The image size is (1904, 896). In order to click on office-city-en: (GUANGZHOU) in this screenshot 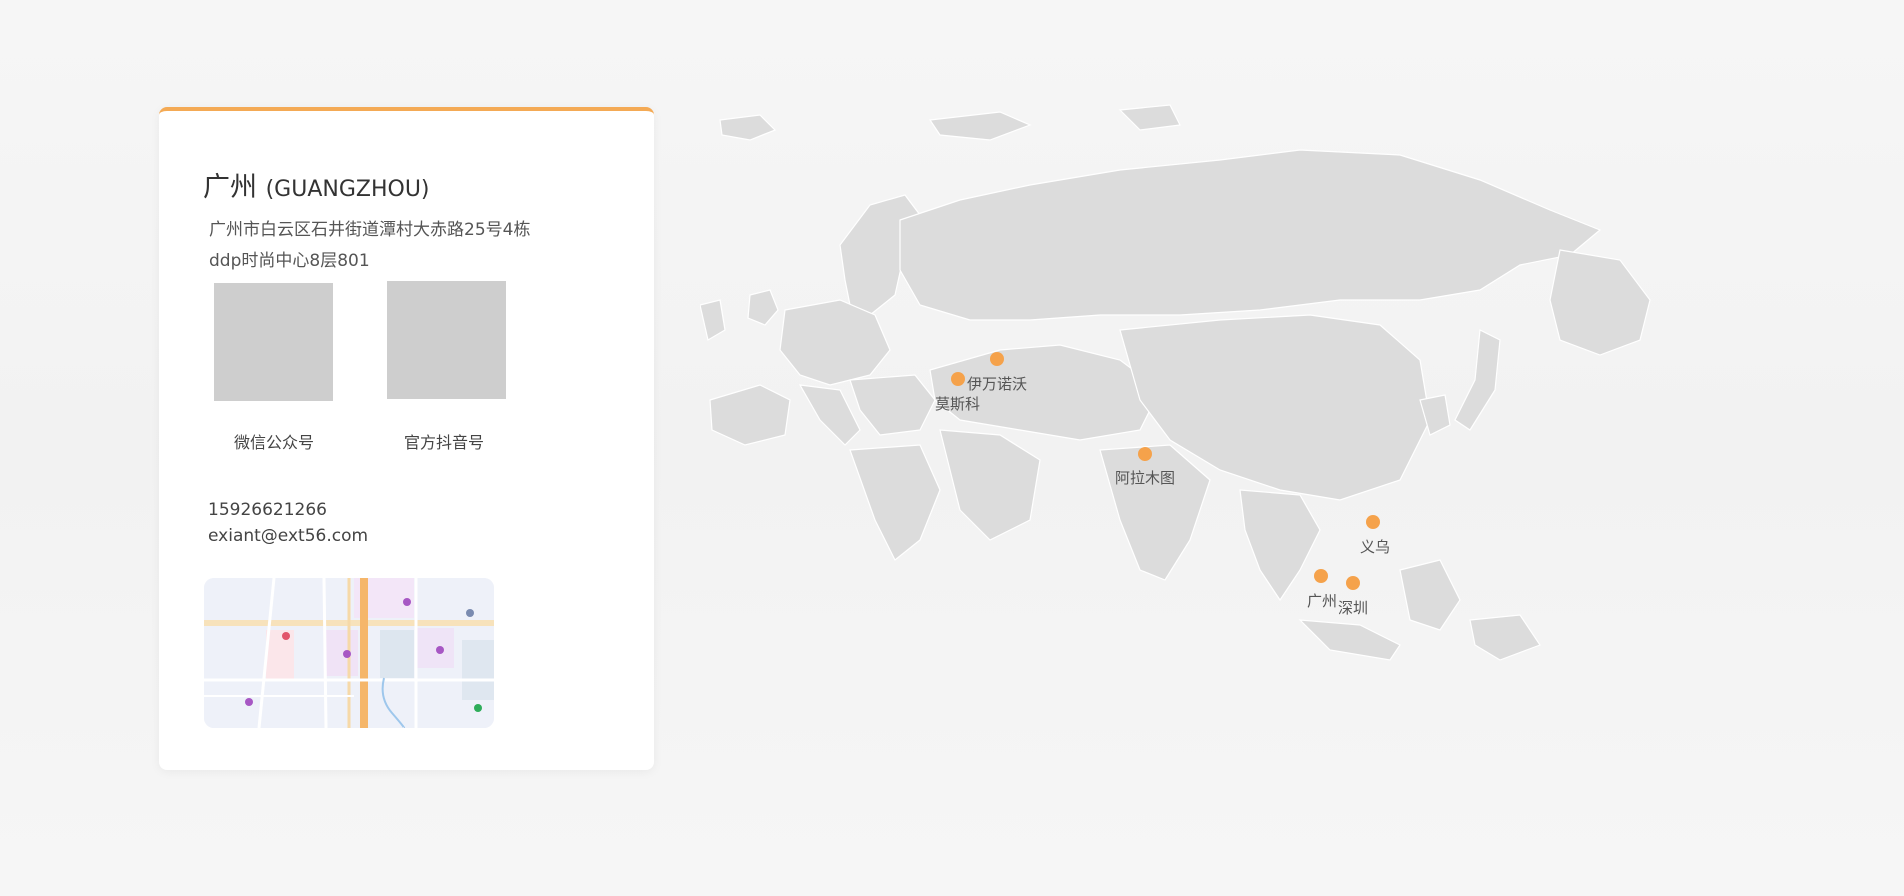, I will do `click(347, 189)`.